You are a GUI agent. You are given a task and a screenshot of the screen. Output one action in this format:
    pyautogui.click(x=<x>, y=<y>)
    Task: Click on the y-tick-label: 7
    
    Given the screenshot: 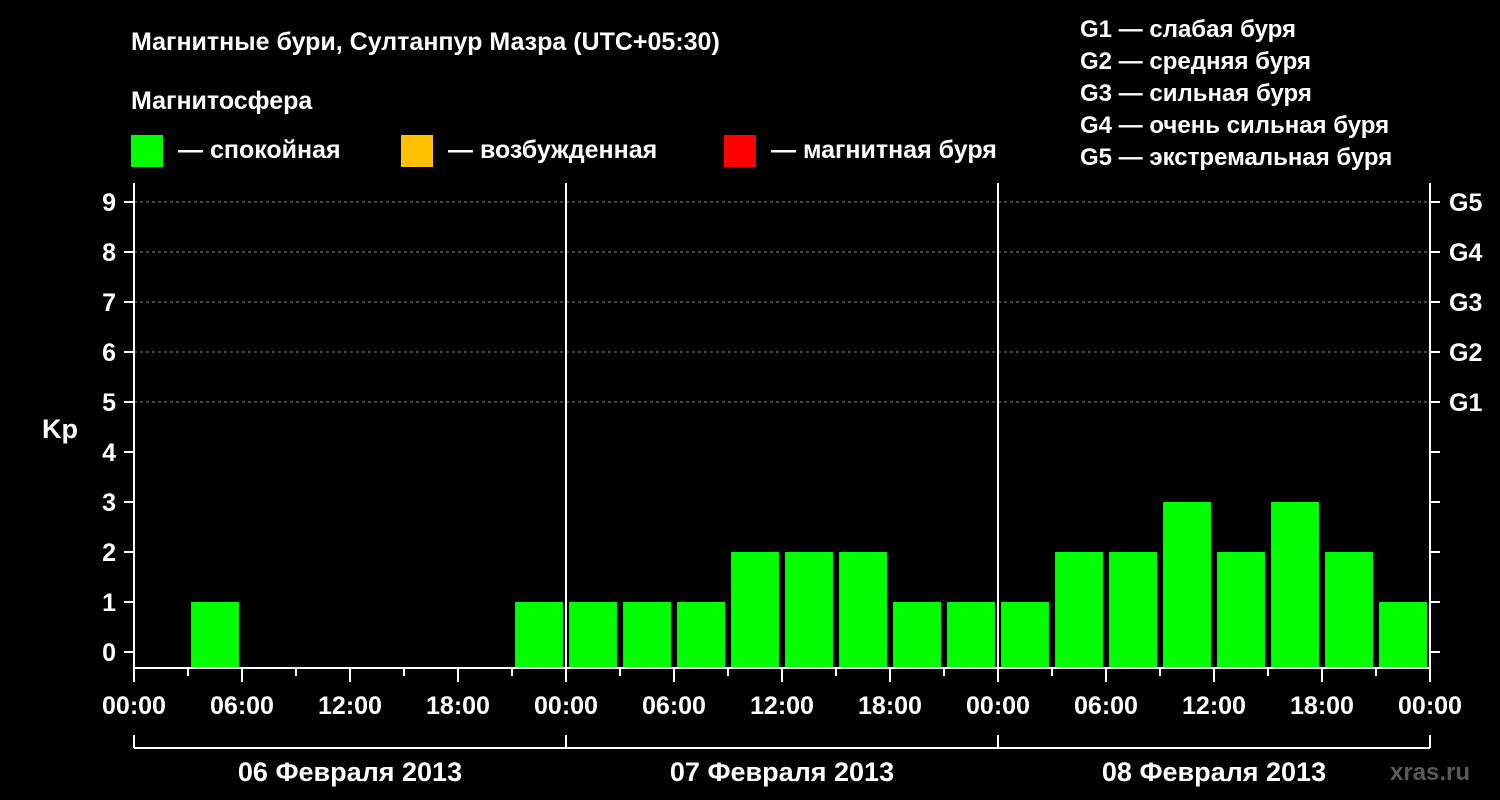 What is the action you would take?
    pyautogui.click(x=109, y=303)
    